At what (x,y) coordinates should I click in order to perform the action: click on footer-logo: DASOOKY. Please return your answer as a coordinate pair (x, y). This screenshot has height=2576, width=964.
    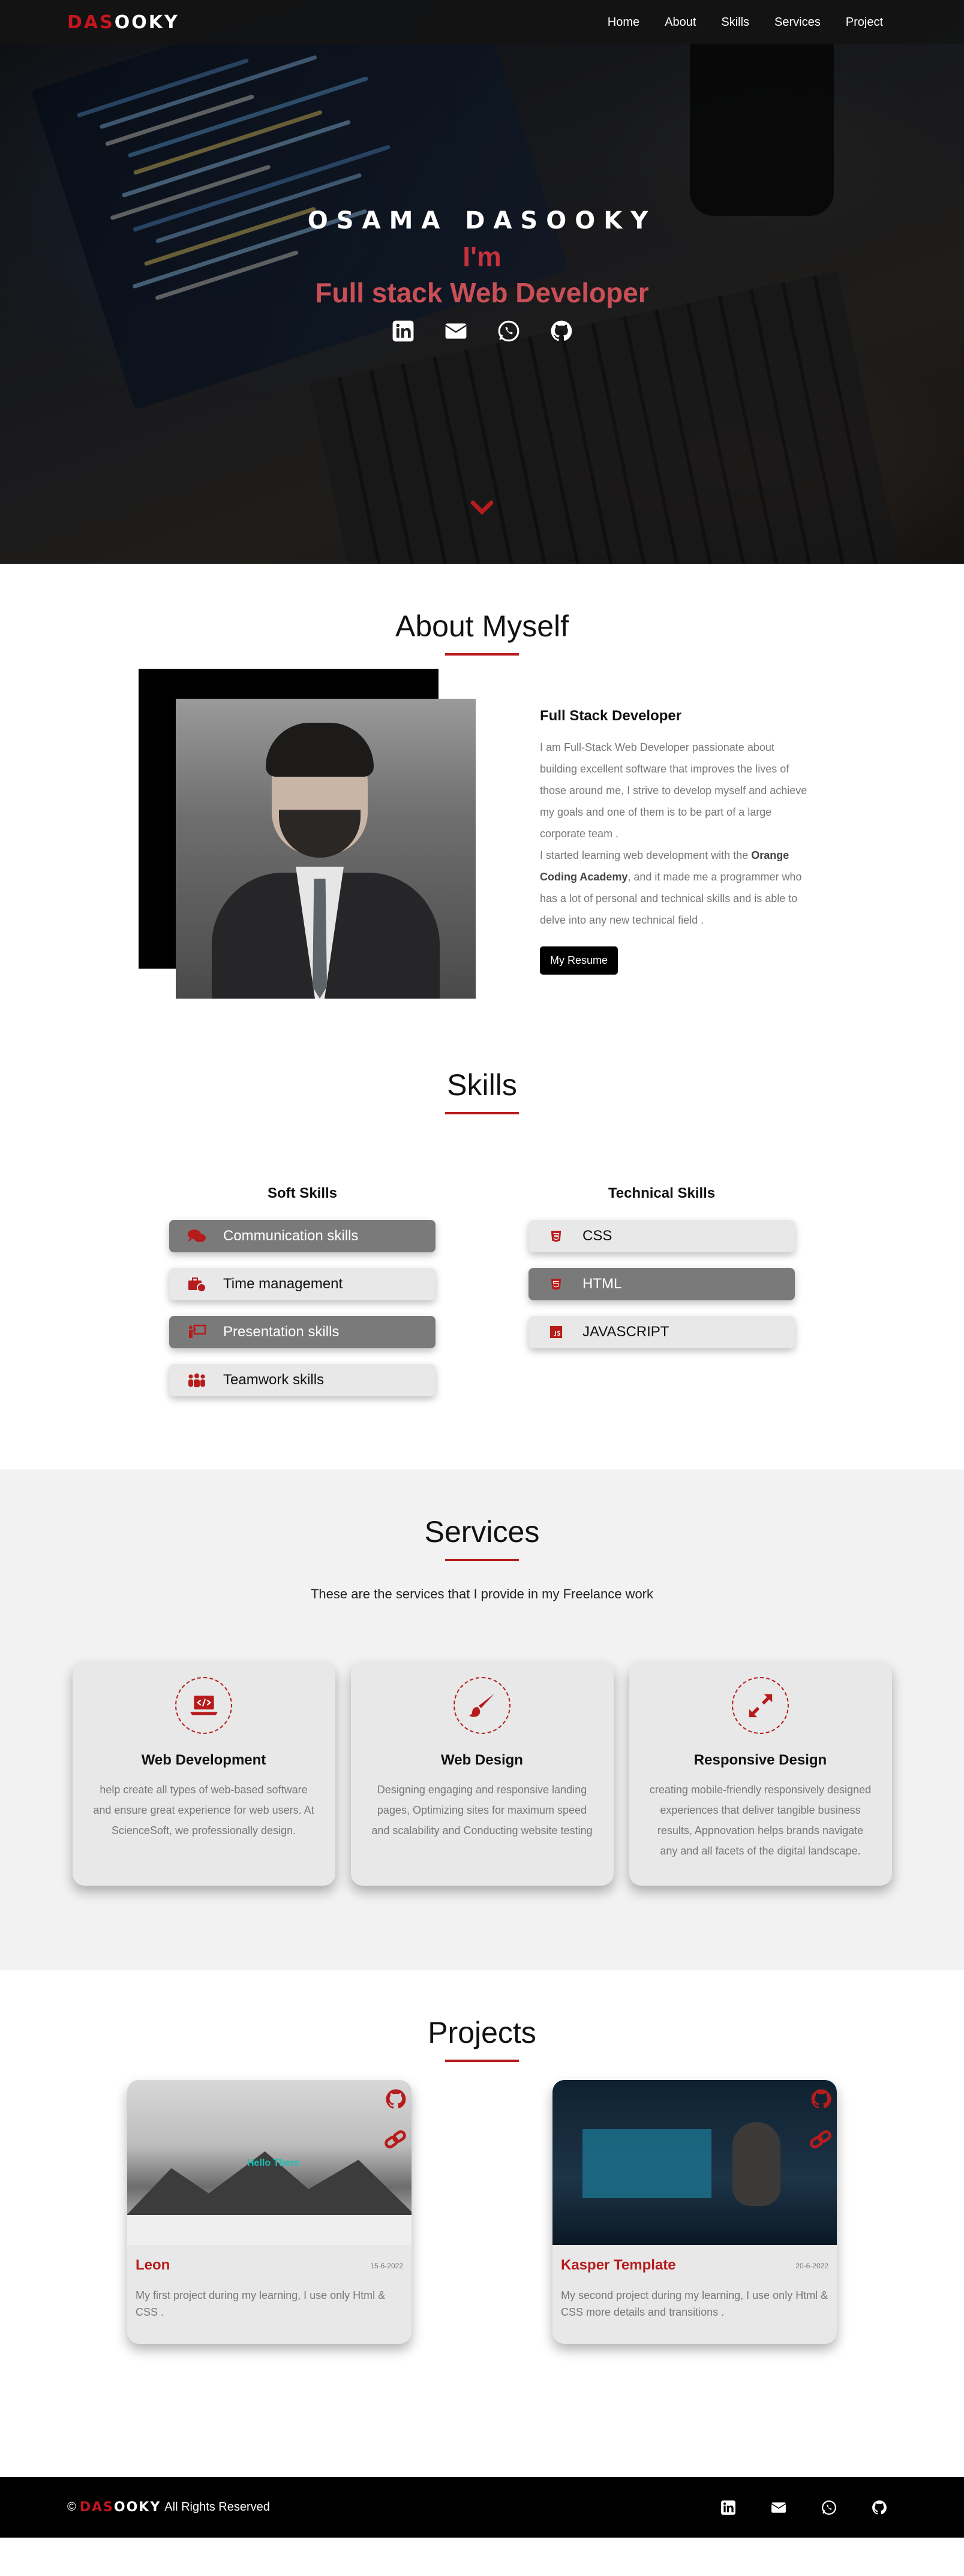
    Looking at the image, I should click on (120, 2507).